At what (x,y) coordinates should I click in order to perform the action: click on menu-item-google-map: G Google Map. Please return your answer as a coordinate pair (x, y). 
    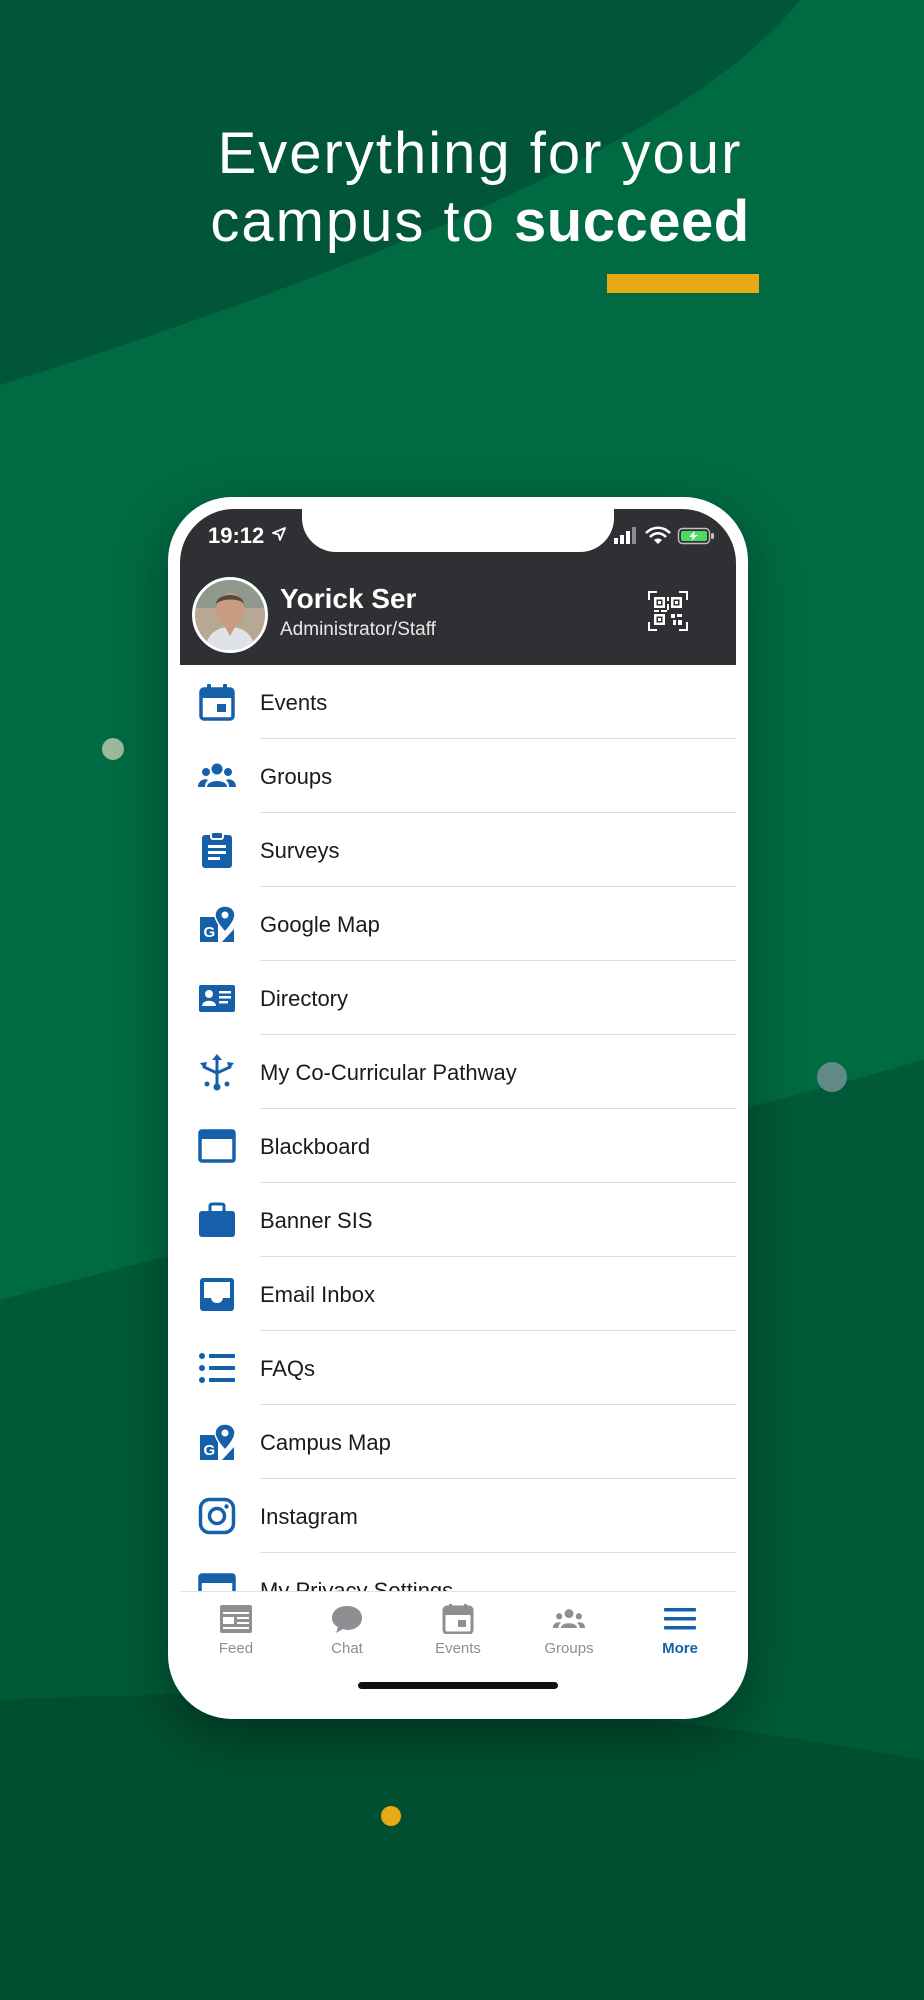
    Looking at the image, I should click on (458, 924).